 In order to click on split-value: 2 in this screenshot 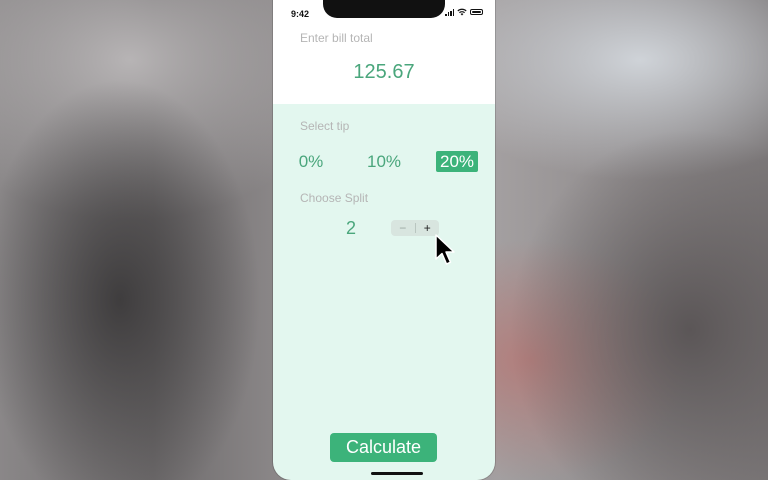, I will do `click(350, 228)`.